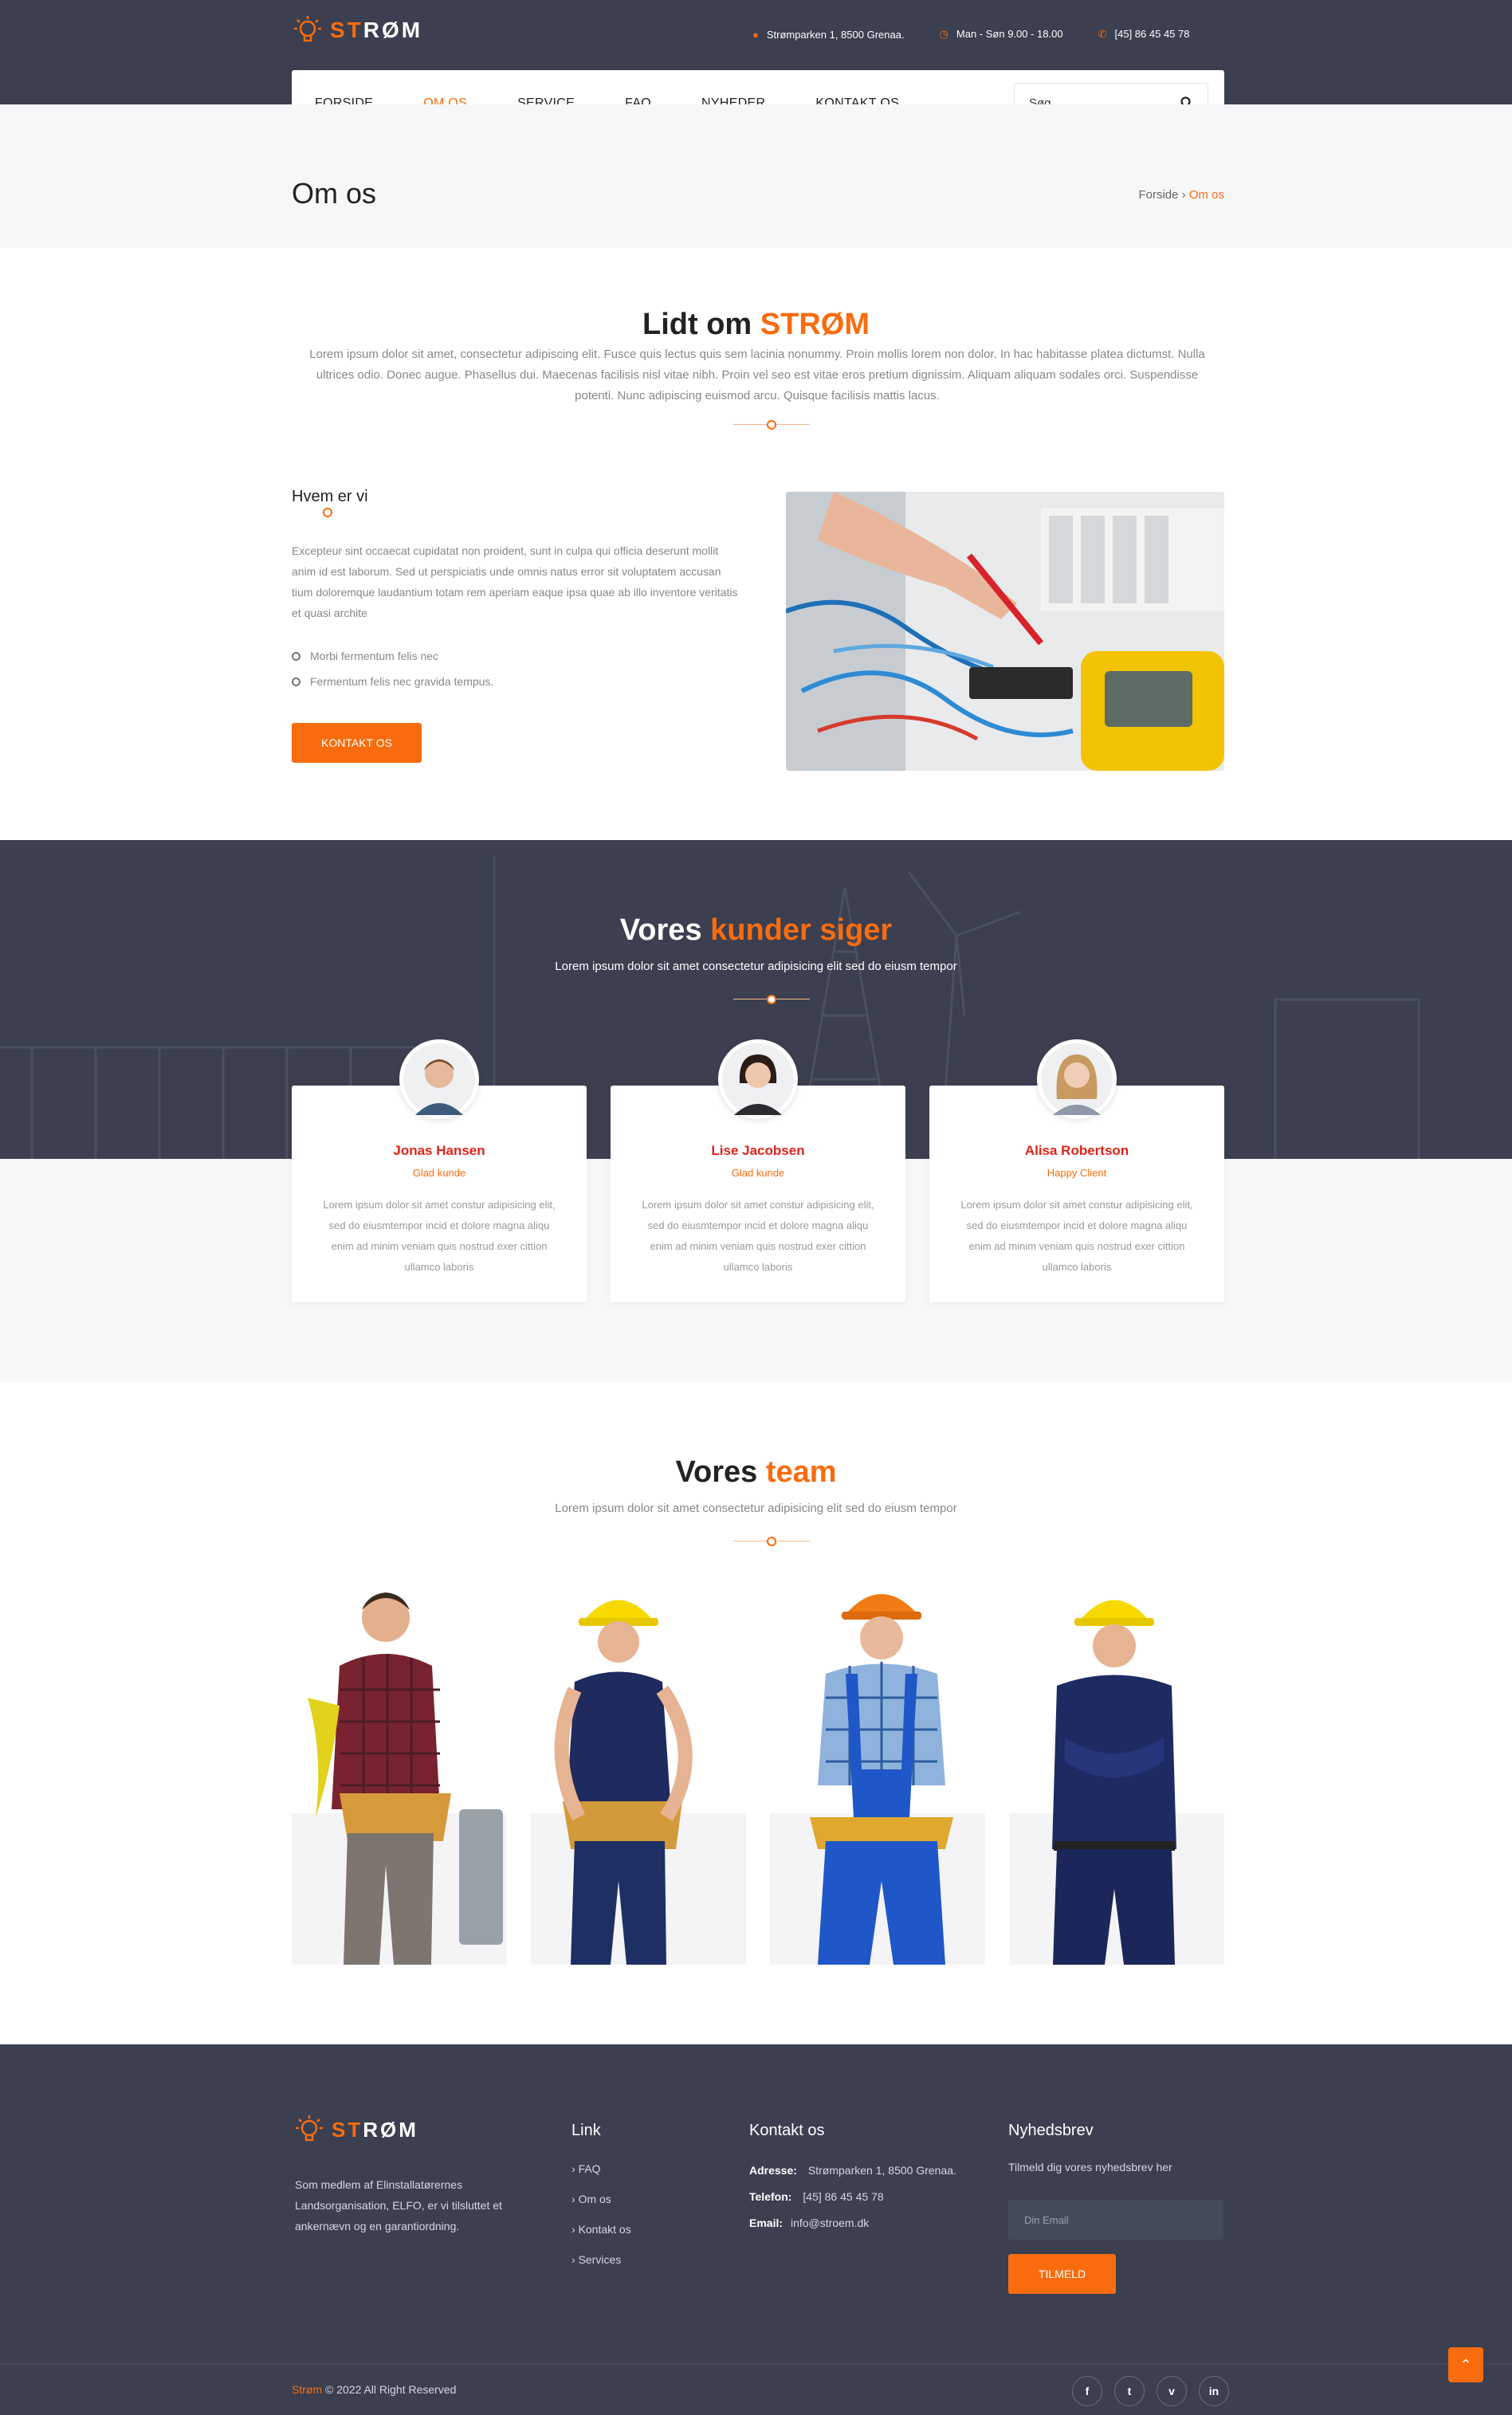 Image resolution: width=1512 pixels, height=2415 pixels. What do you see at coordinates (830, 2223) in the screenshot?
I see `contact-email: info@stroem.dk` at bounding box center [830, 2223].